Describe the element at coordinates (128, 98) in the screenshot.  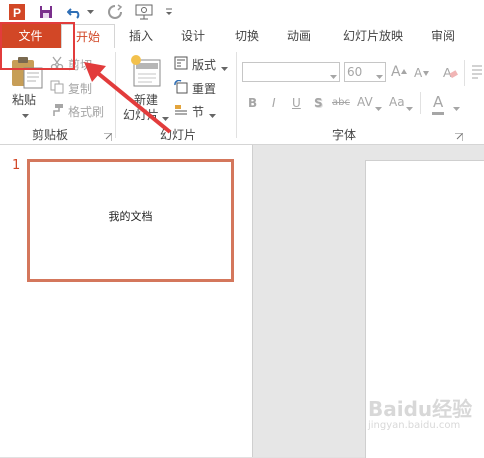
I see `annotation-arrow-icon` at that location.